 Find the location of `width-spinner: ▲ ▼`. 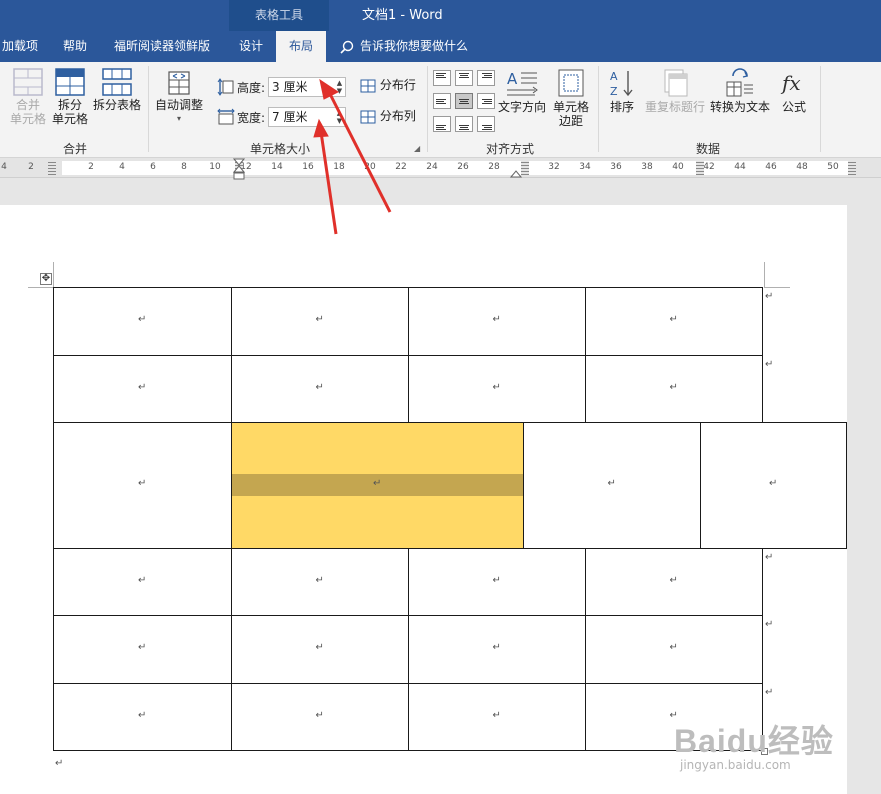

width-spinner: ▲ ▼ is located at coordinates (339, 117).